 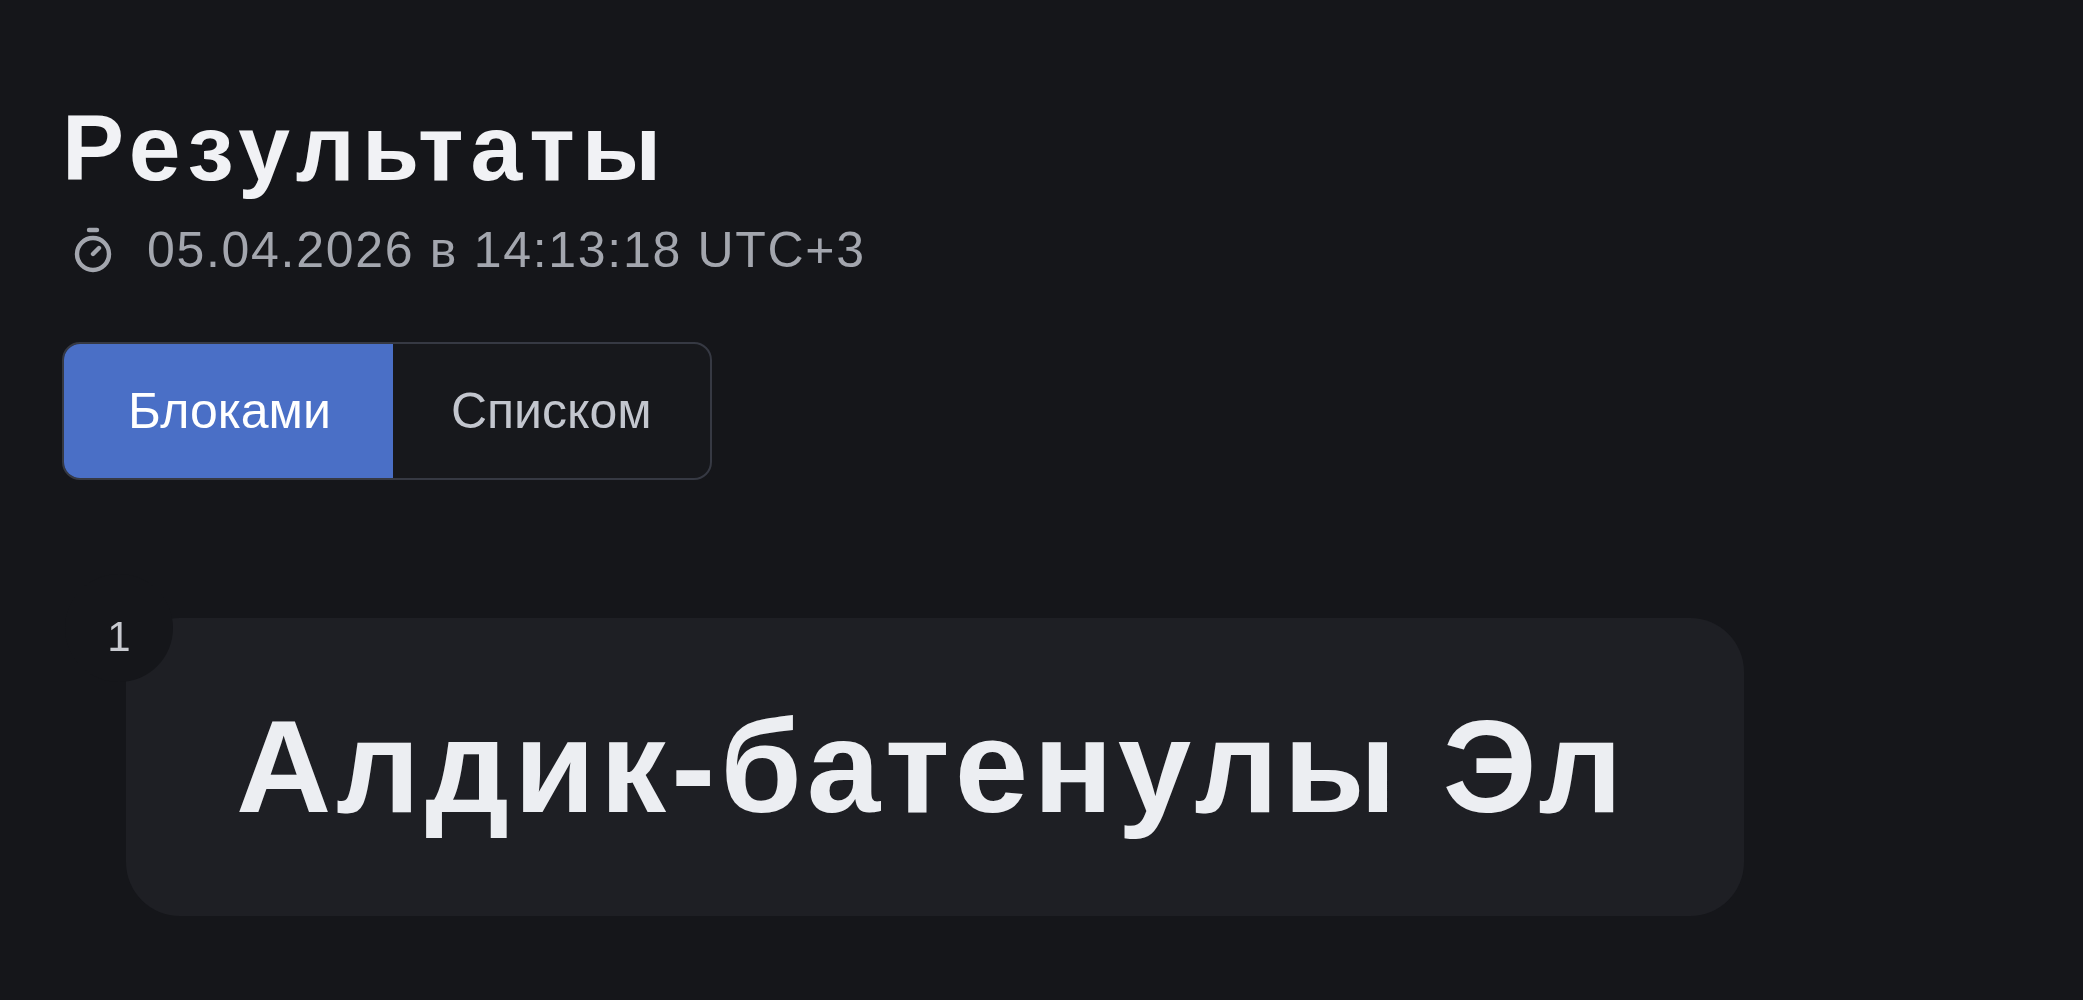 I want to click on result-name: Алдик-батенулы Эл, so click(x=932, y=767).